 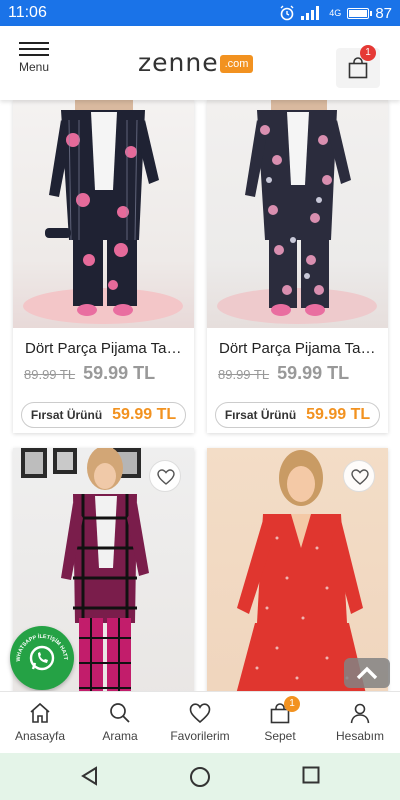 I want to click on menu-button: Menu, so click(x=34, y=58).